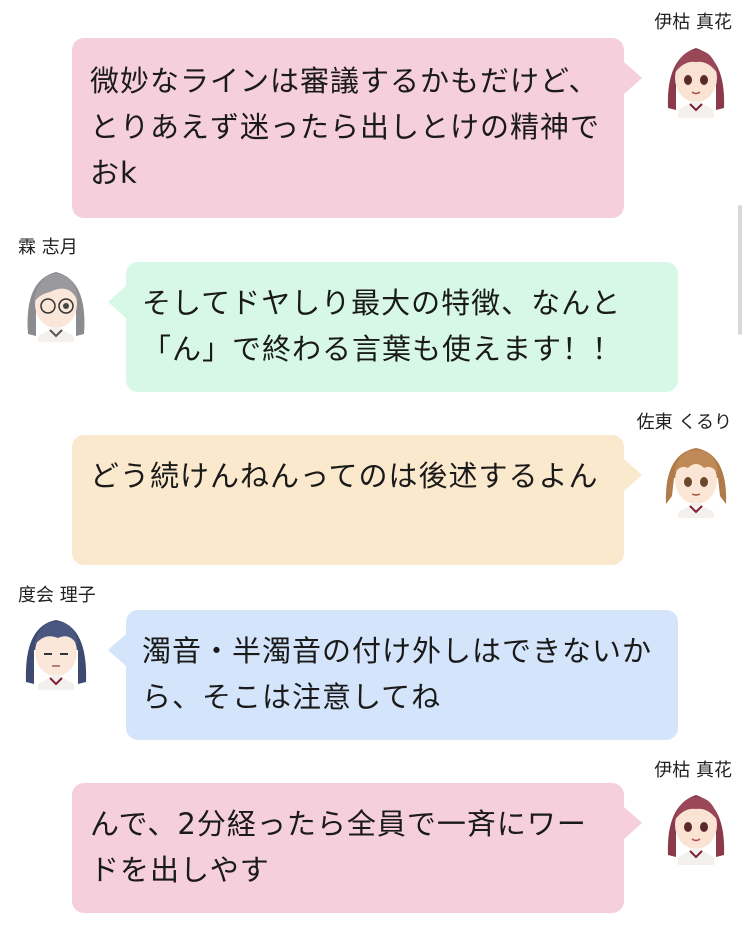 Image resolution: width=750 pixels, height=925 pixels. I want to click on message-bubble: そしてドヤしり最大の特徴、なんと「ん」で終わる言葉も使えます！！, so click(393, 327).